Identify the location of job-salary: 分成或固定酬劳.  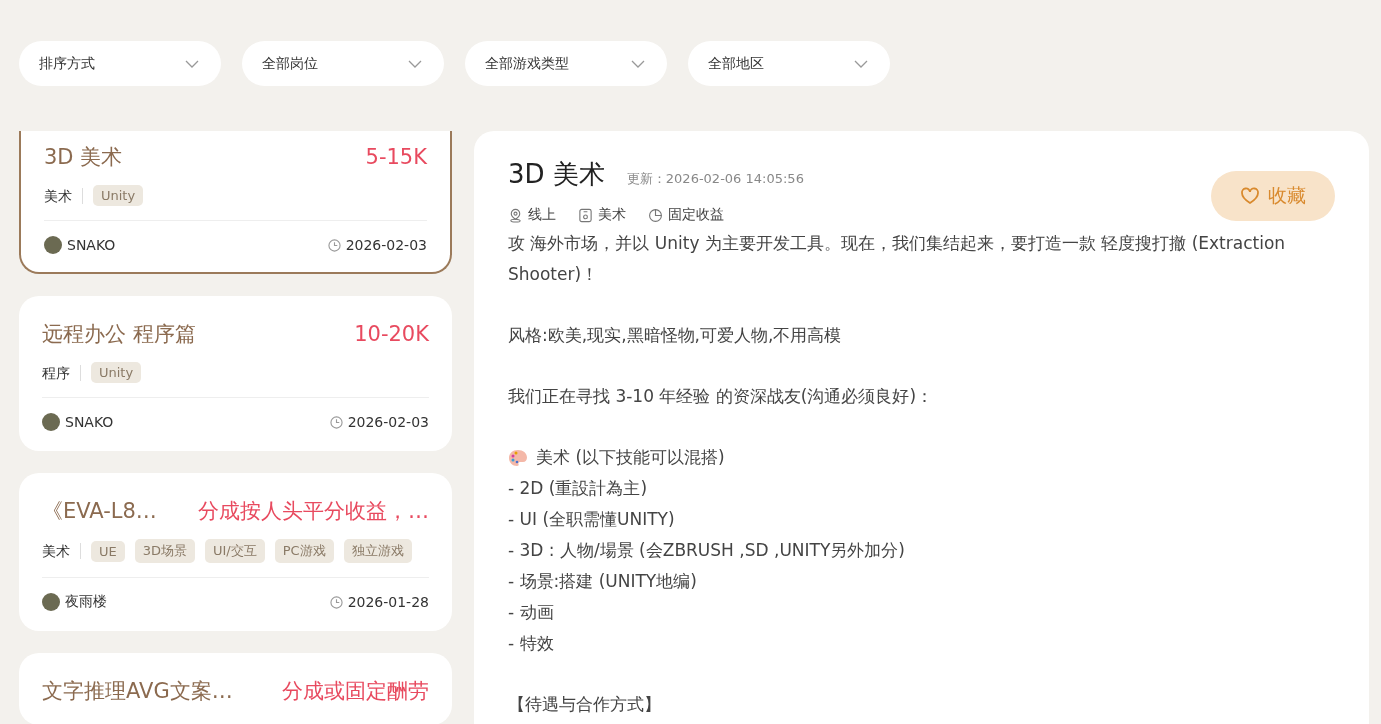
(355, 691).